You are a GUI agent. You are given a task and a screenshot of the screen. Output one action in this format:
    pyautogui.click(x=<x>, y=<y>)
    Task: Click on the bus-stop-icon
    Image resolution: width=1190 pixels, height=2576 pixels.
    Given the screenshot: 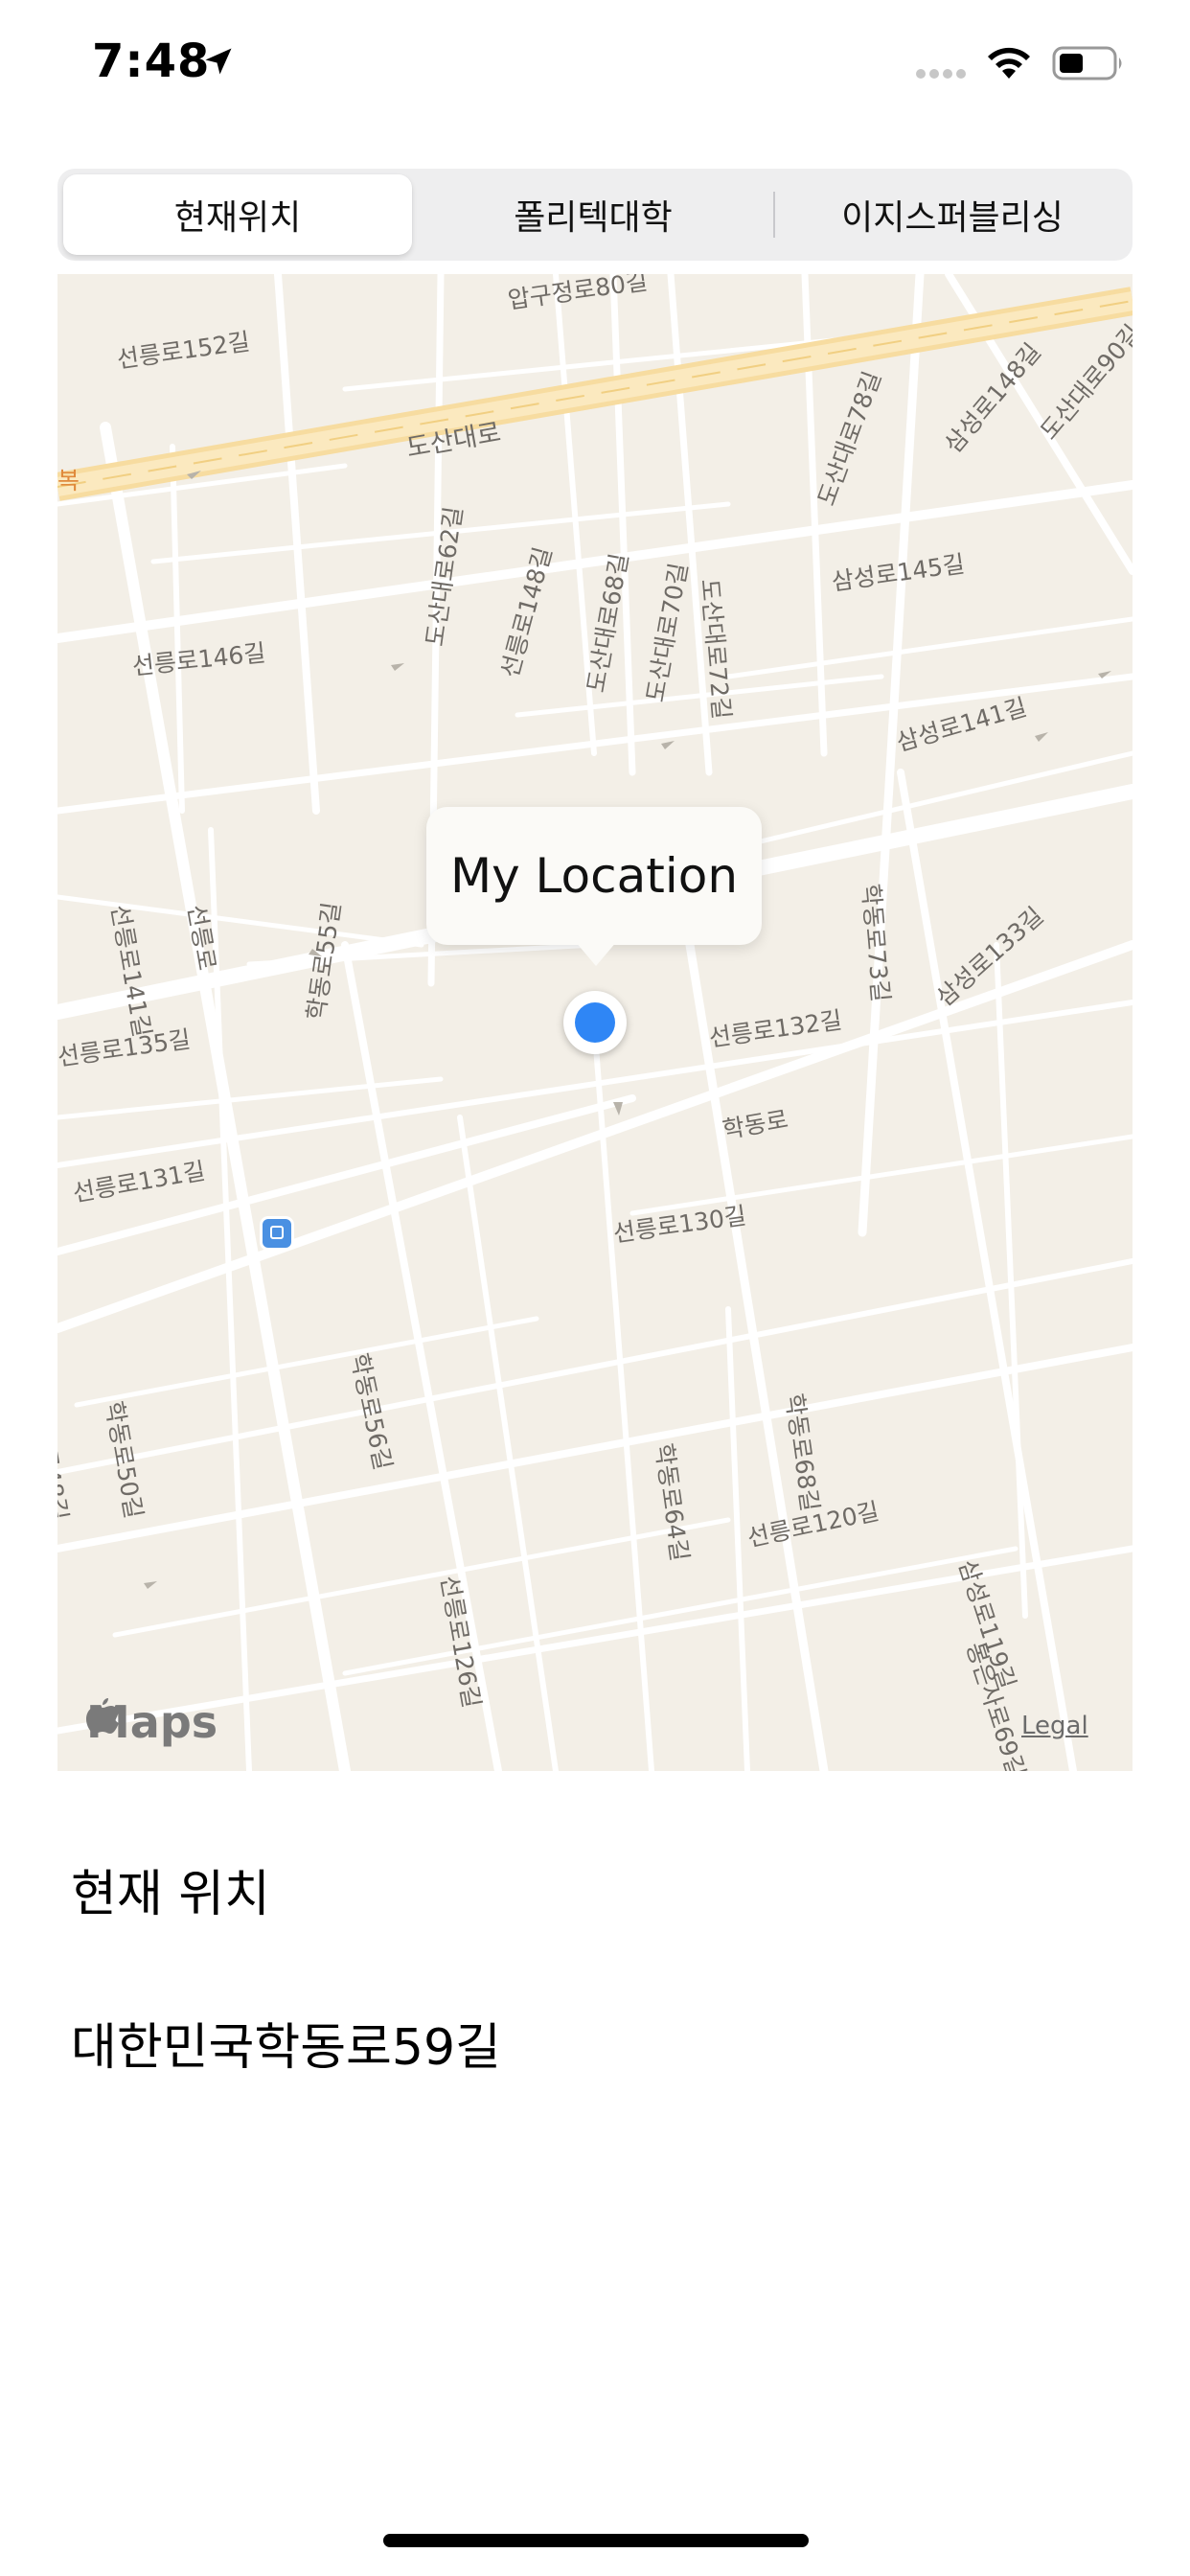 What is the action you would take?
    pyautogui.click(x=277, y=1233)
    